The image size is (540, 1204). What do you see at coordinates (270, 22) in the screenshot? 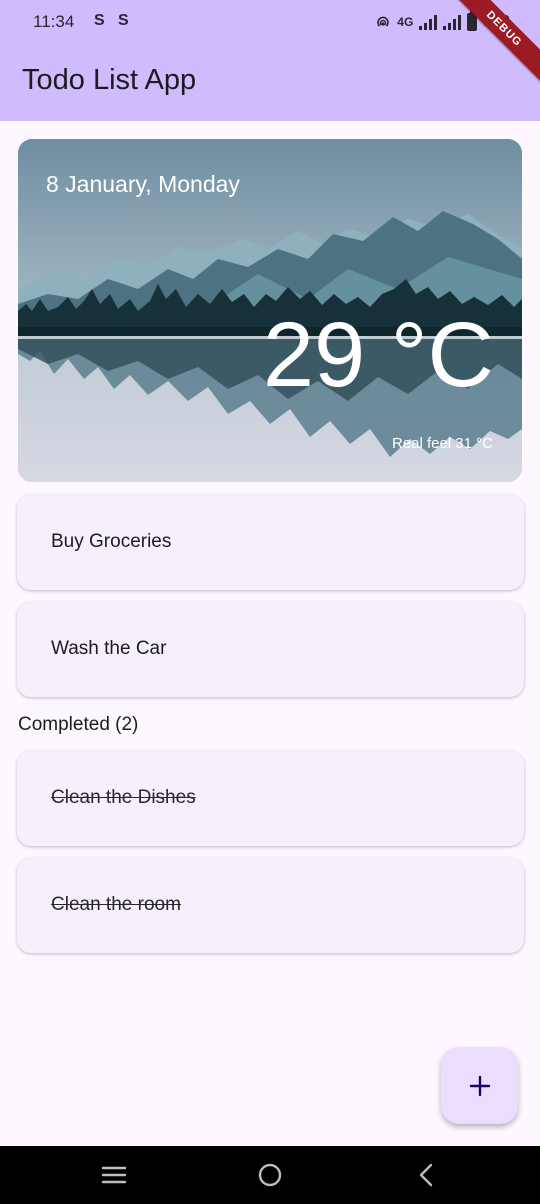
I see `status-bar: 11:34 S S 4G 100` at bounding box center [270, 22].